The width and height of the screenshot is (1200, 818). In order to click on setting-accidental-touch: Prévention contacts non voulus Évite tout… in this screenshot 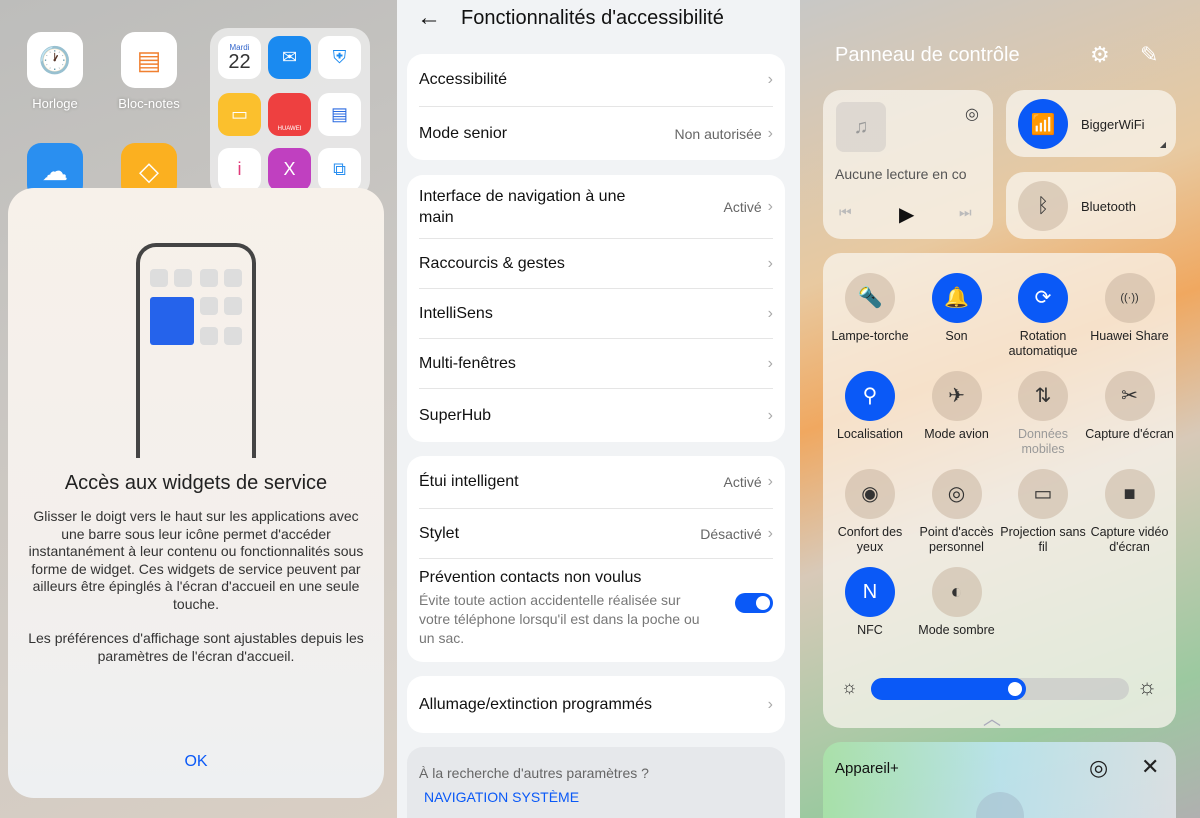, I will do `click(596, 610)`.